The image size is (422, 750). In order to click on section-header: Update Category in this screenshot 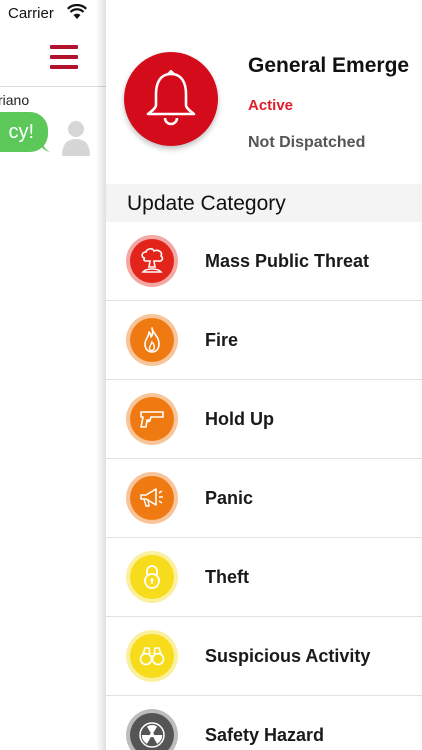, I will do `click(264, 203)`.